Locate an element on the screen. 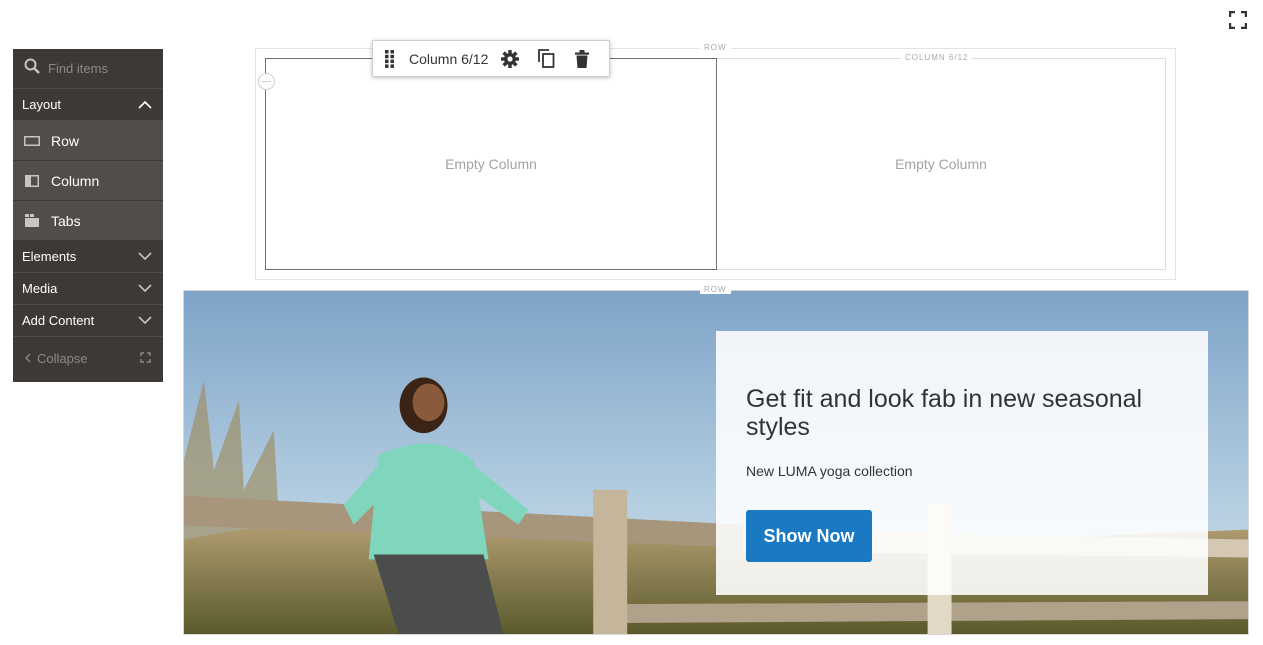 This screenshot has width=1263, height=645. section-layout-label: Layout is located at coordinates (42, 104).